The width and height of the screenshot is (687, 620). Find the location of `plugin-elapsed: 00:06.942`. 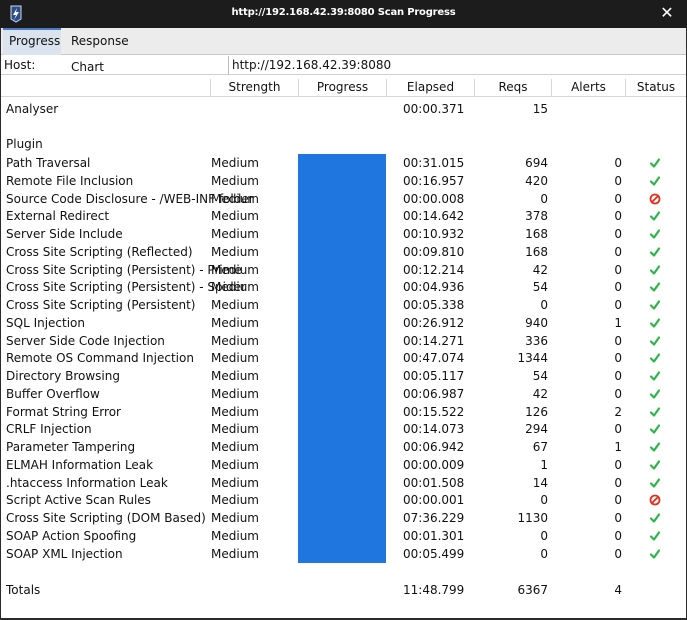

plugin-elapsed: 00:06.942 is located at coordinates (434, 447).